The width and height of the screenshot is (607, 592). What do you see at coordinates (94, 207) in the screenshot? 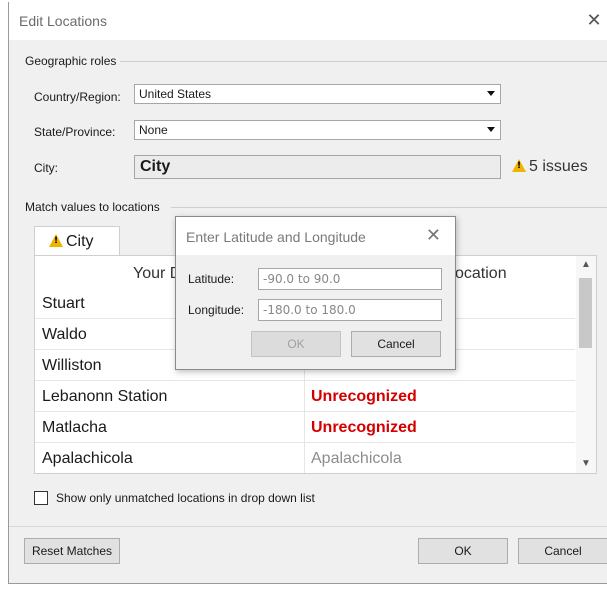
I see `match-values-label: Match values to locations` at bounding box center [94, 207].